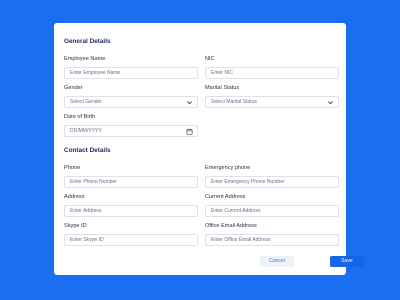 This screenshot has height=300, width=400. Describe the element at coordinates (72, 168) in the screenshot. I see `phone-label: Phone` at that location.